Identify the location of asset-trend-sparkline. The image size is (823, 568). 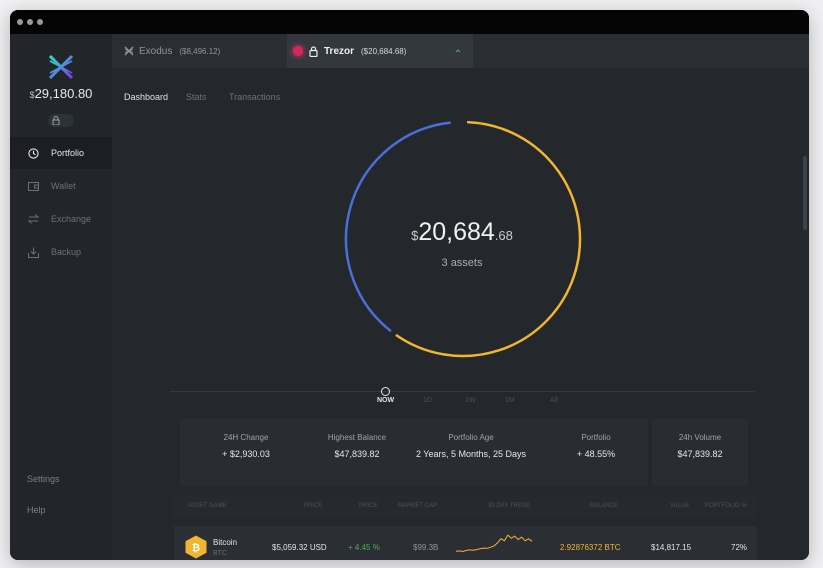
(494, 543).